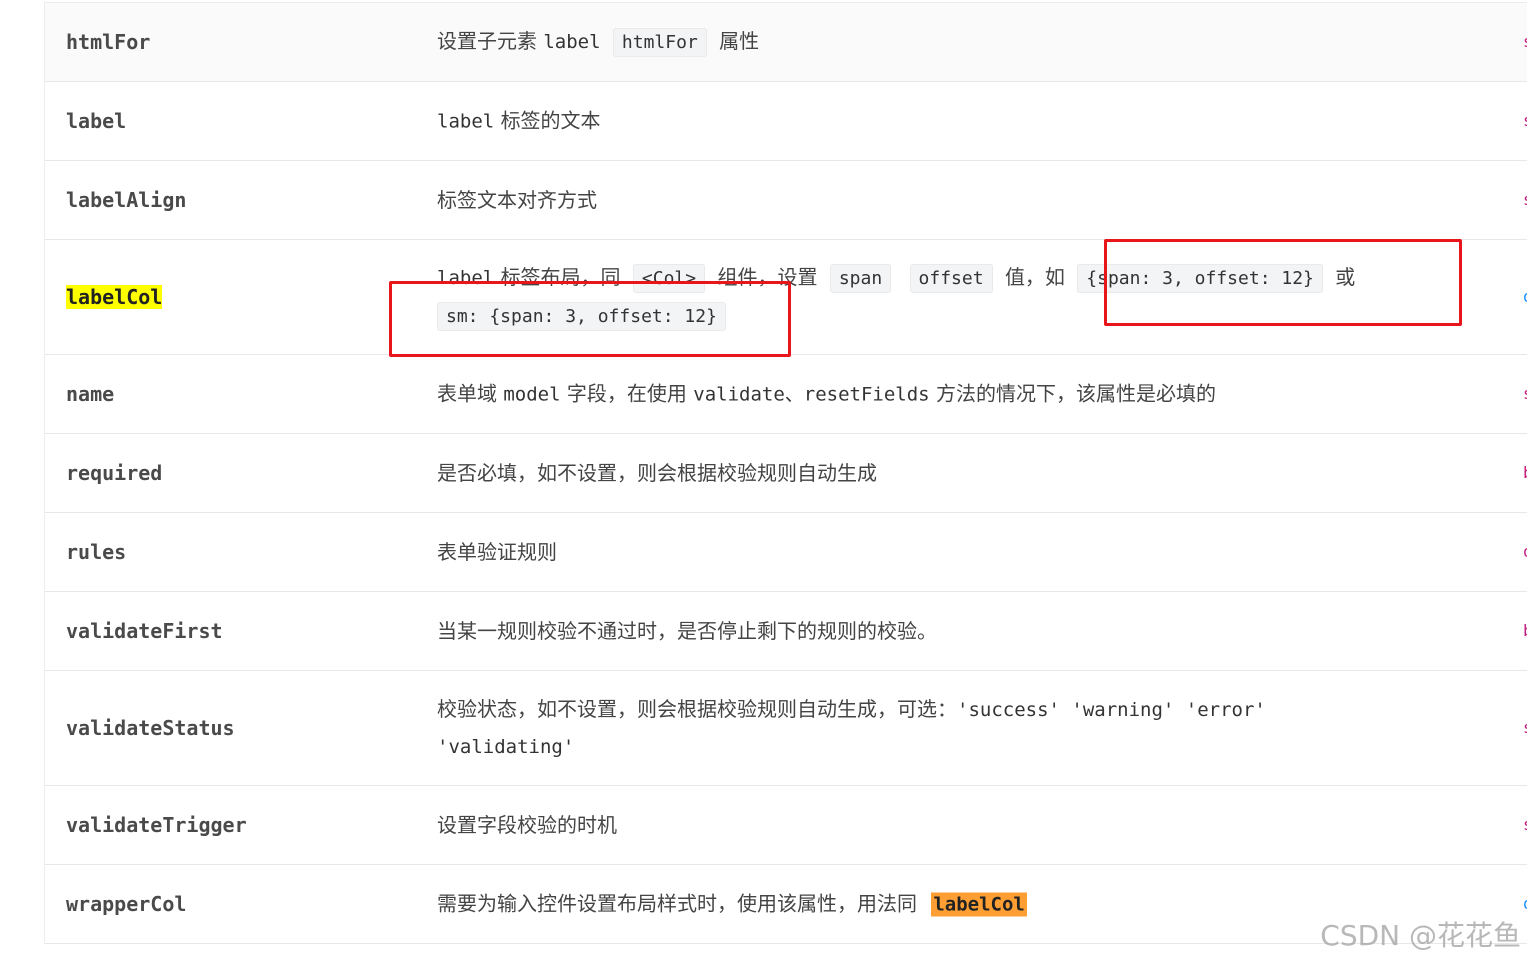 The height and width of the screenshot is (962, 1527). I want to click on prop-description: 需要为输入控件设置布局样式时，使用该属性，用法同 labelCol, so click(937, 904).